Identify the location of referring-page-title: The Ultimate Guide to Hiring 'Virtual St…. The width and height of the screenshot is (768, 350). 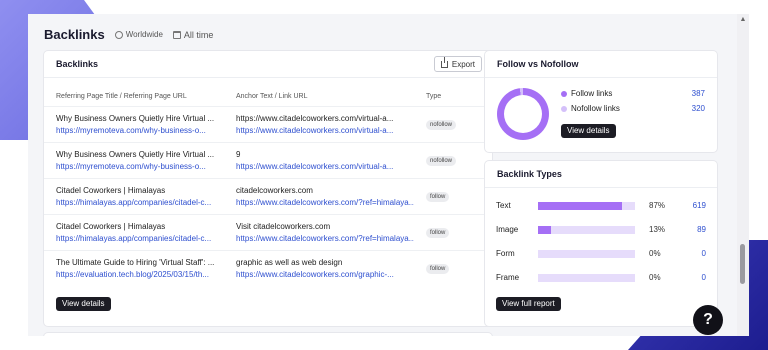
(135, 262).